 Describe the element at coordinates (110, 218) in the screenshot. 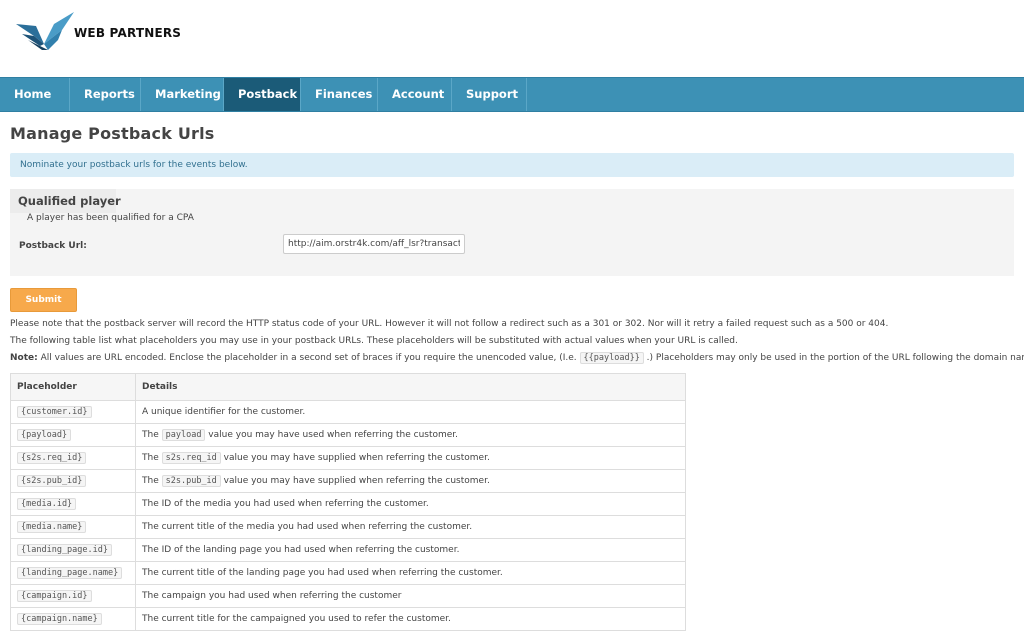

I see `event-description: A player has been qualified for a CPA` at that location.